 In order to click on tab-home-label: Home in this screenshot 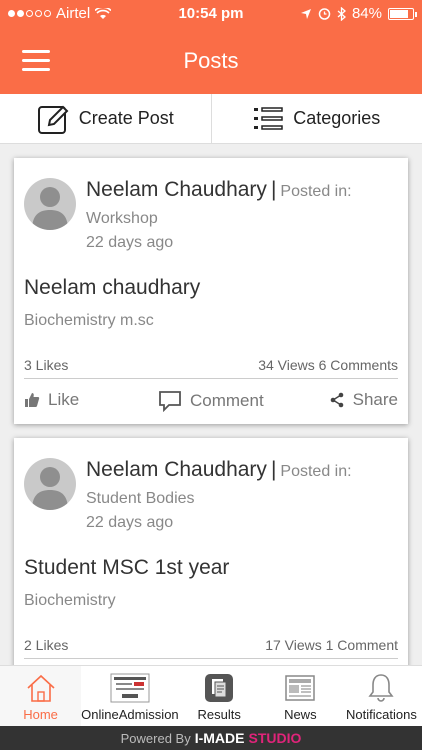, I will do `click(40, 714)`.